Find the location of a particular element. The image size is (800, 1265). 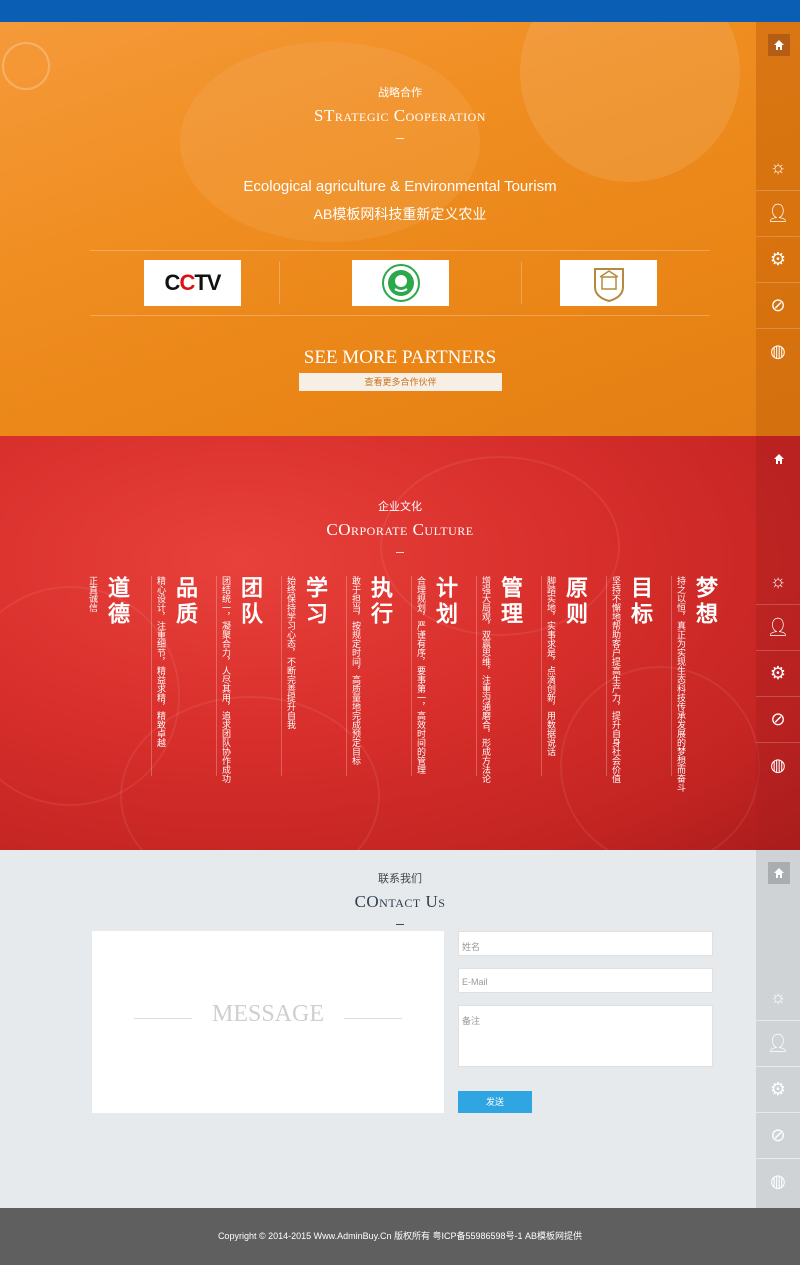

partner-logo-university is located at coordinates (608, 283).